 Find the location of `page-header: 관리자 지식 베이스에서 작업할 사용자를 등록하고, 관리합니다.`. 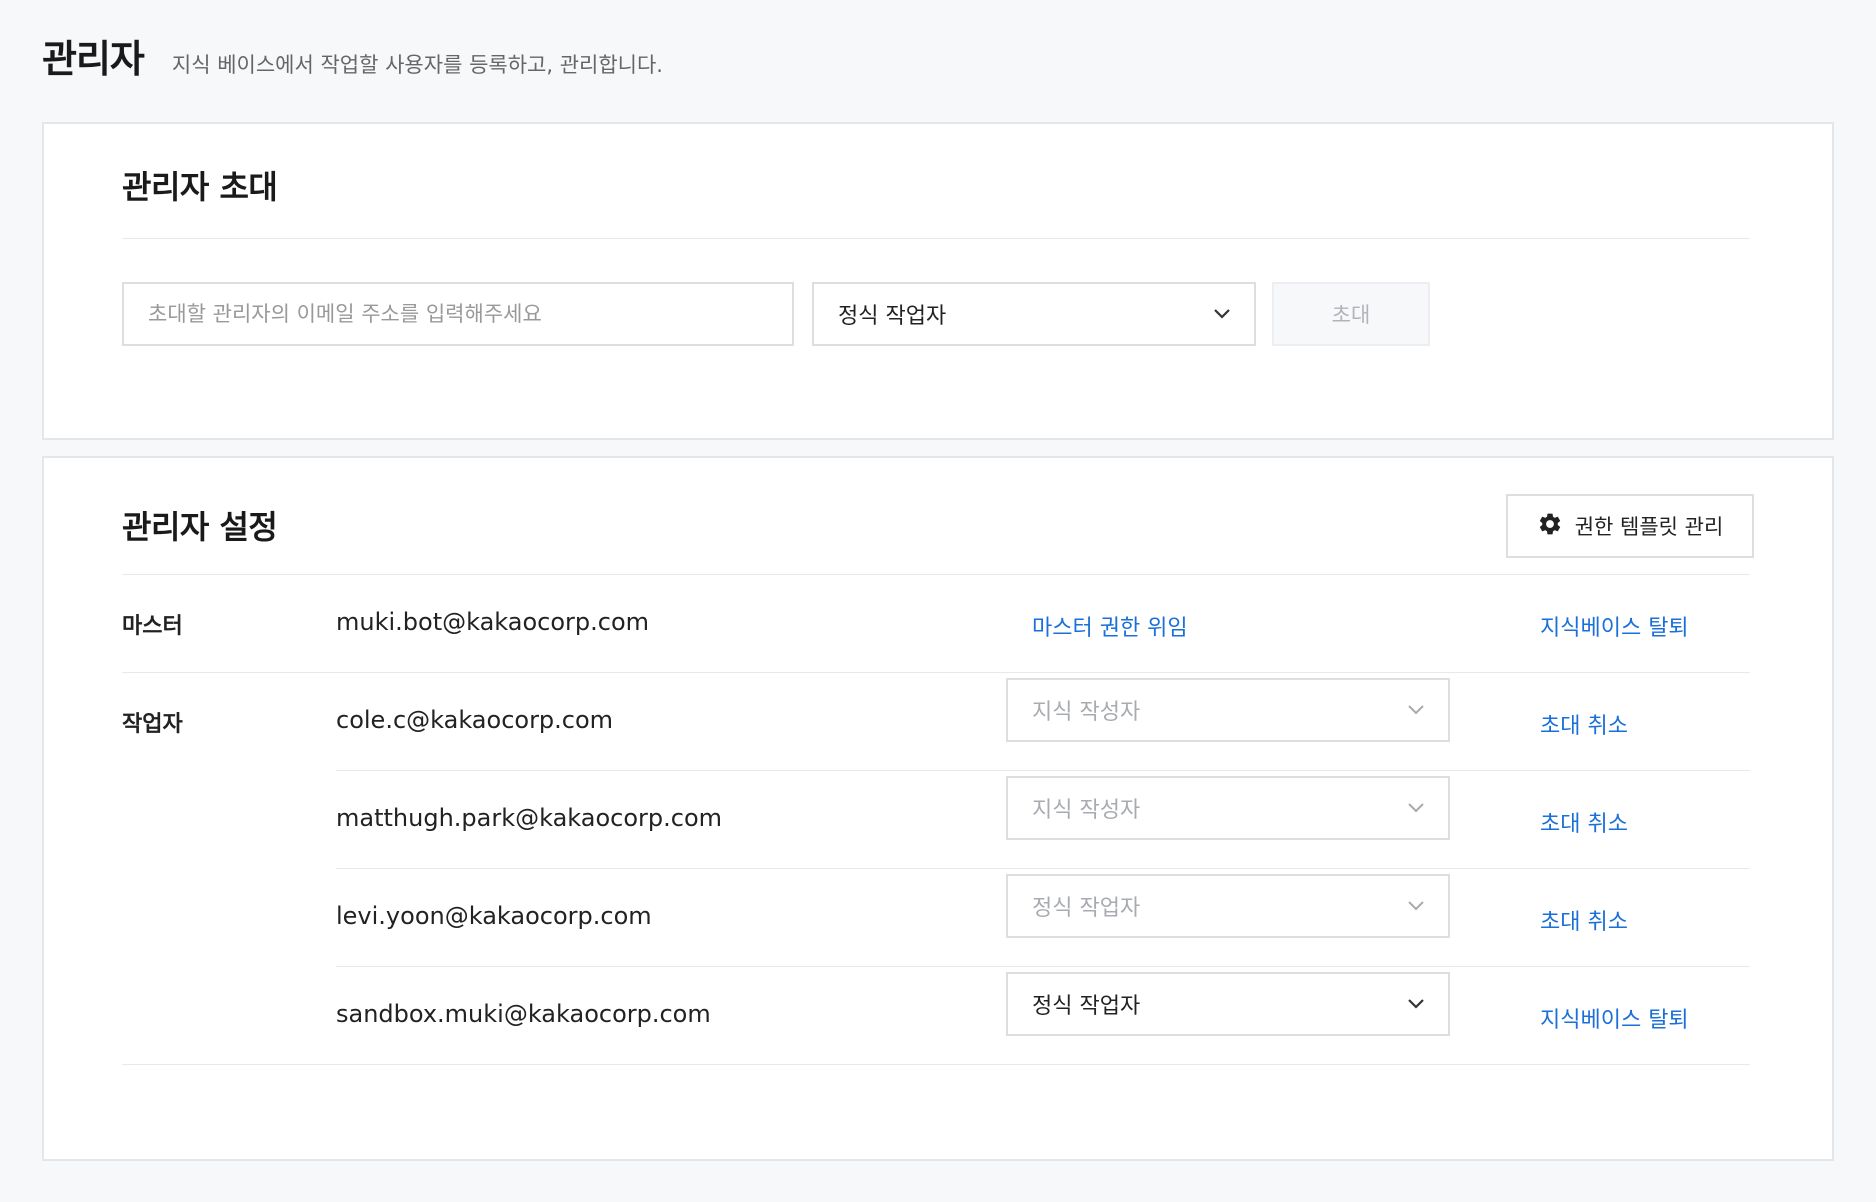

page-header: 관리자 지식 베이스에서 작업할 사용자를 등록하고, 관리합니다. is located at coordinates (352, 55).